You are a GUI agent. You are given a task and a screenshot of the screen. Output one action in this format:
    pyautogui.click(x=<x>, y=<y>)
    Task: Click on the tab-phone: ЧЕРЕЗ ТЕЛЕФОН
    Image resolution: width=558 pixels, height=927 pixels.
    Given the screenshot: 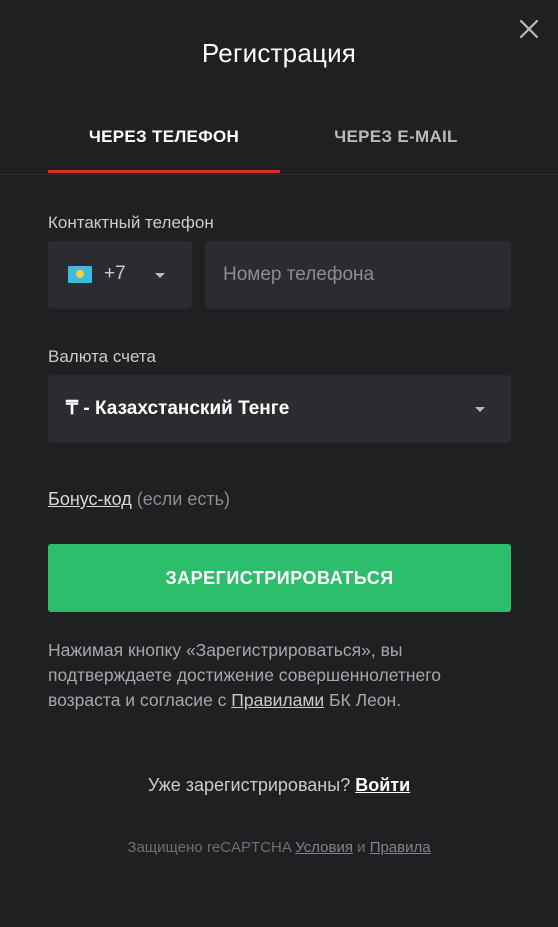 What is the action you would take?
    pyautogui.click(x=164, y=142)
    